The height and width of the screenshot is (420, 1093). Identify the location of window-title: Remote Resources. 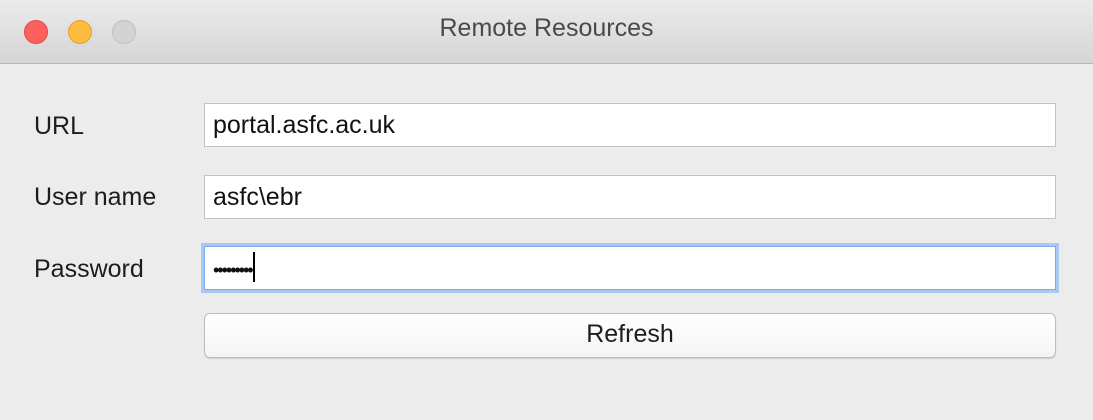
(546, 28).